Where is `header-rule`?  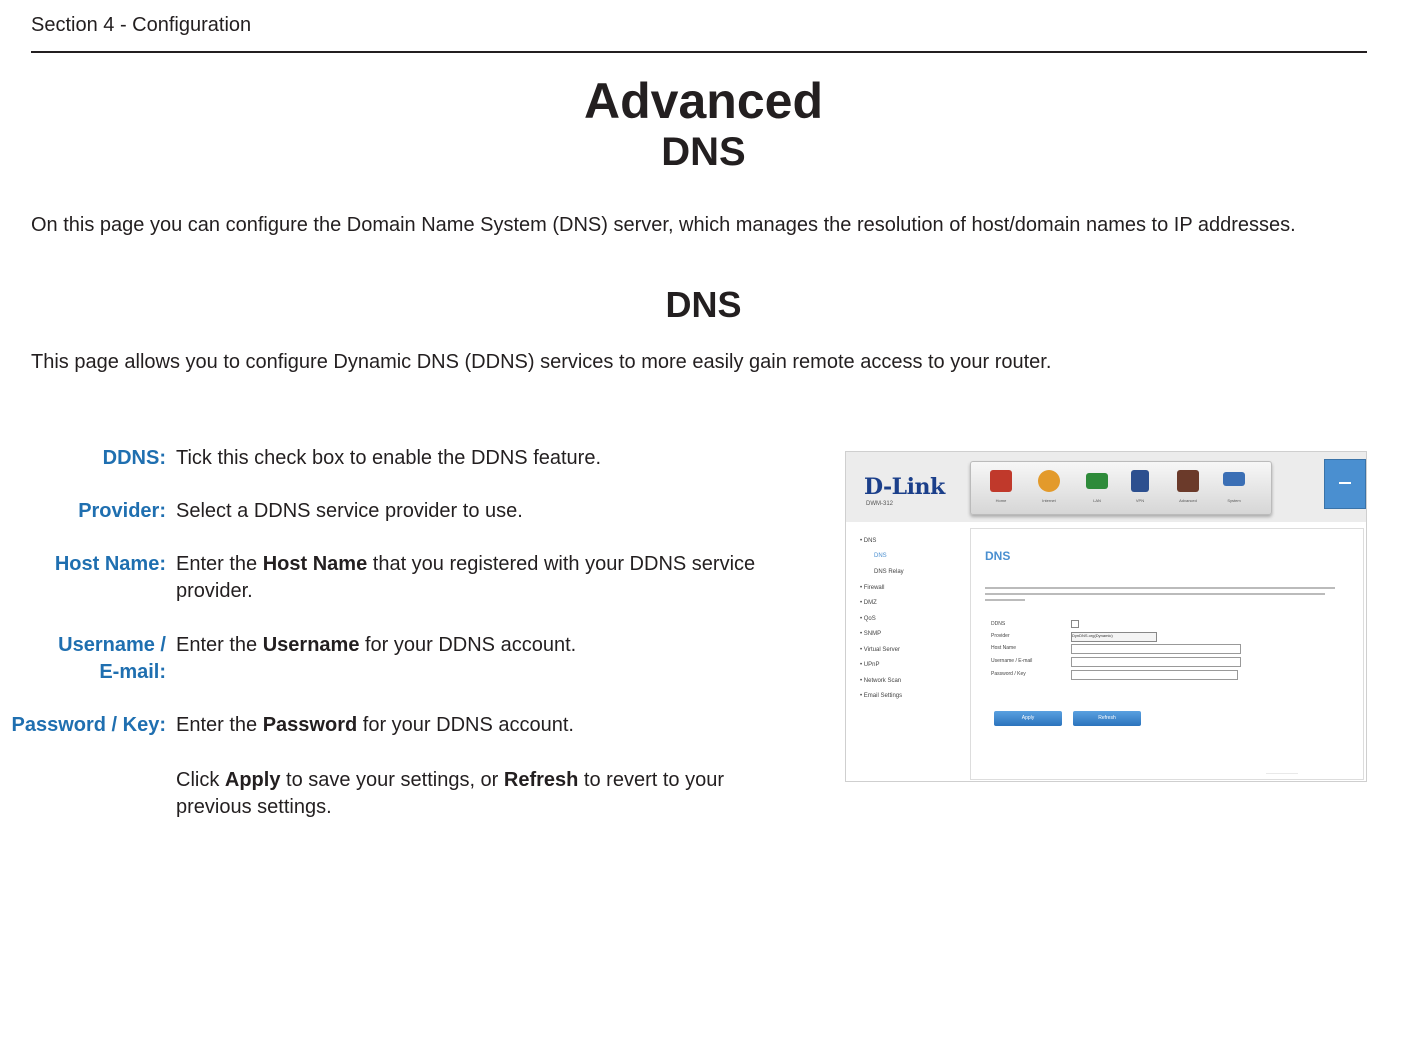
header-rule is located at coordinates (699, 52).